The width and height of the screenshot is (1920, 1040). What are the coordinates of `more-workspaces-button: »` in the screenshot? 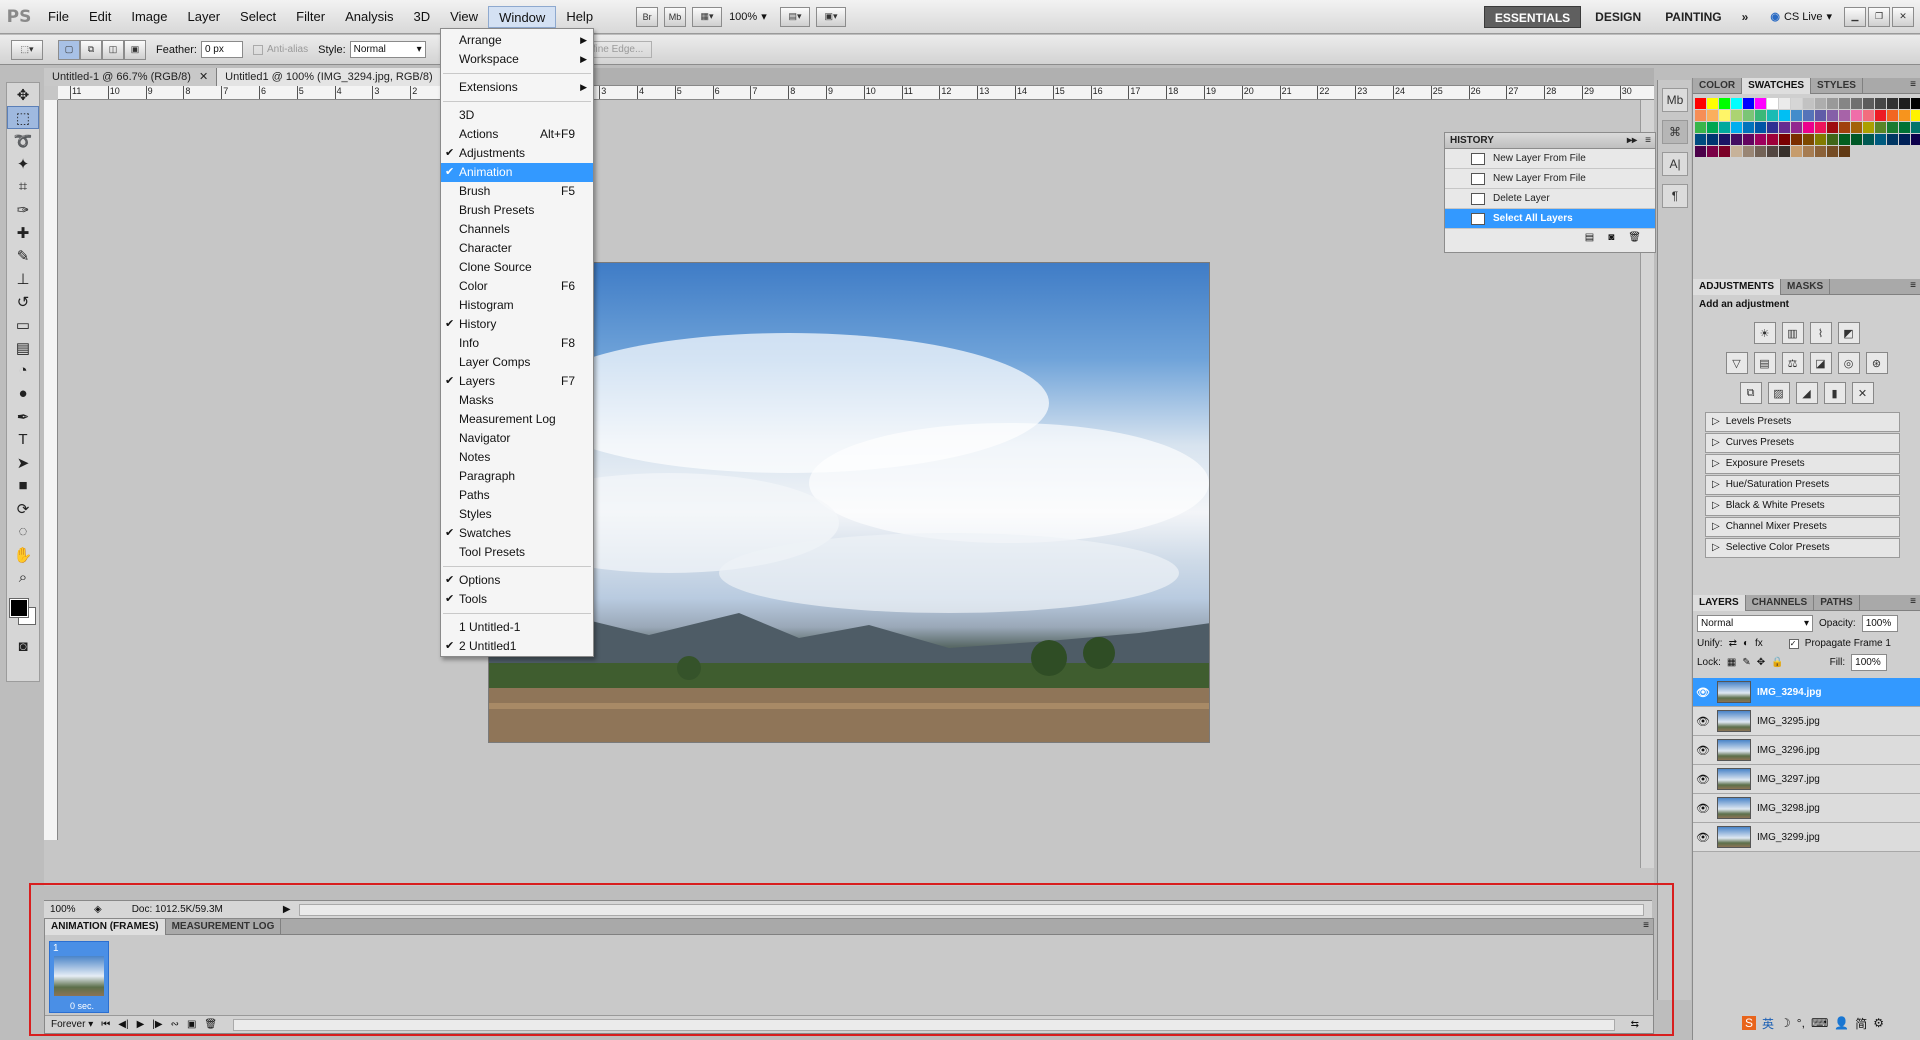 It's located at (1745, 17).